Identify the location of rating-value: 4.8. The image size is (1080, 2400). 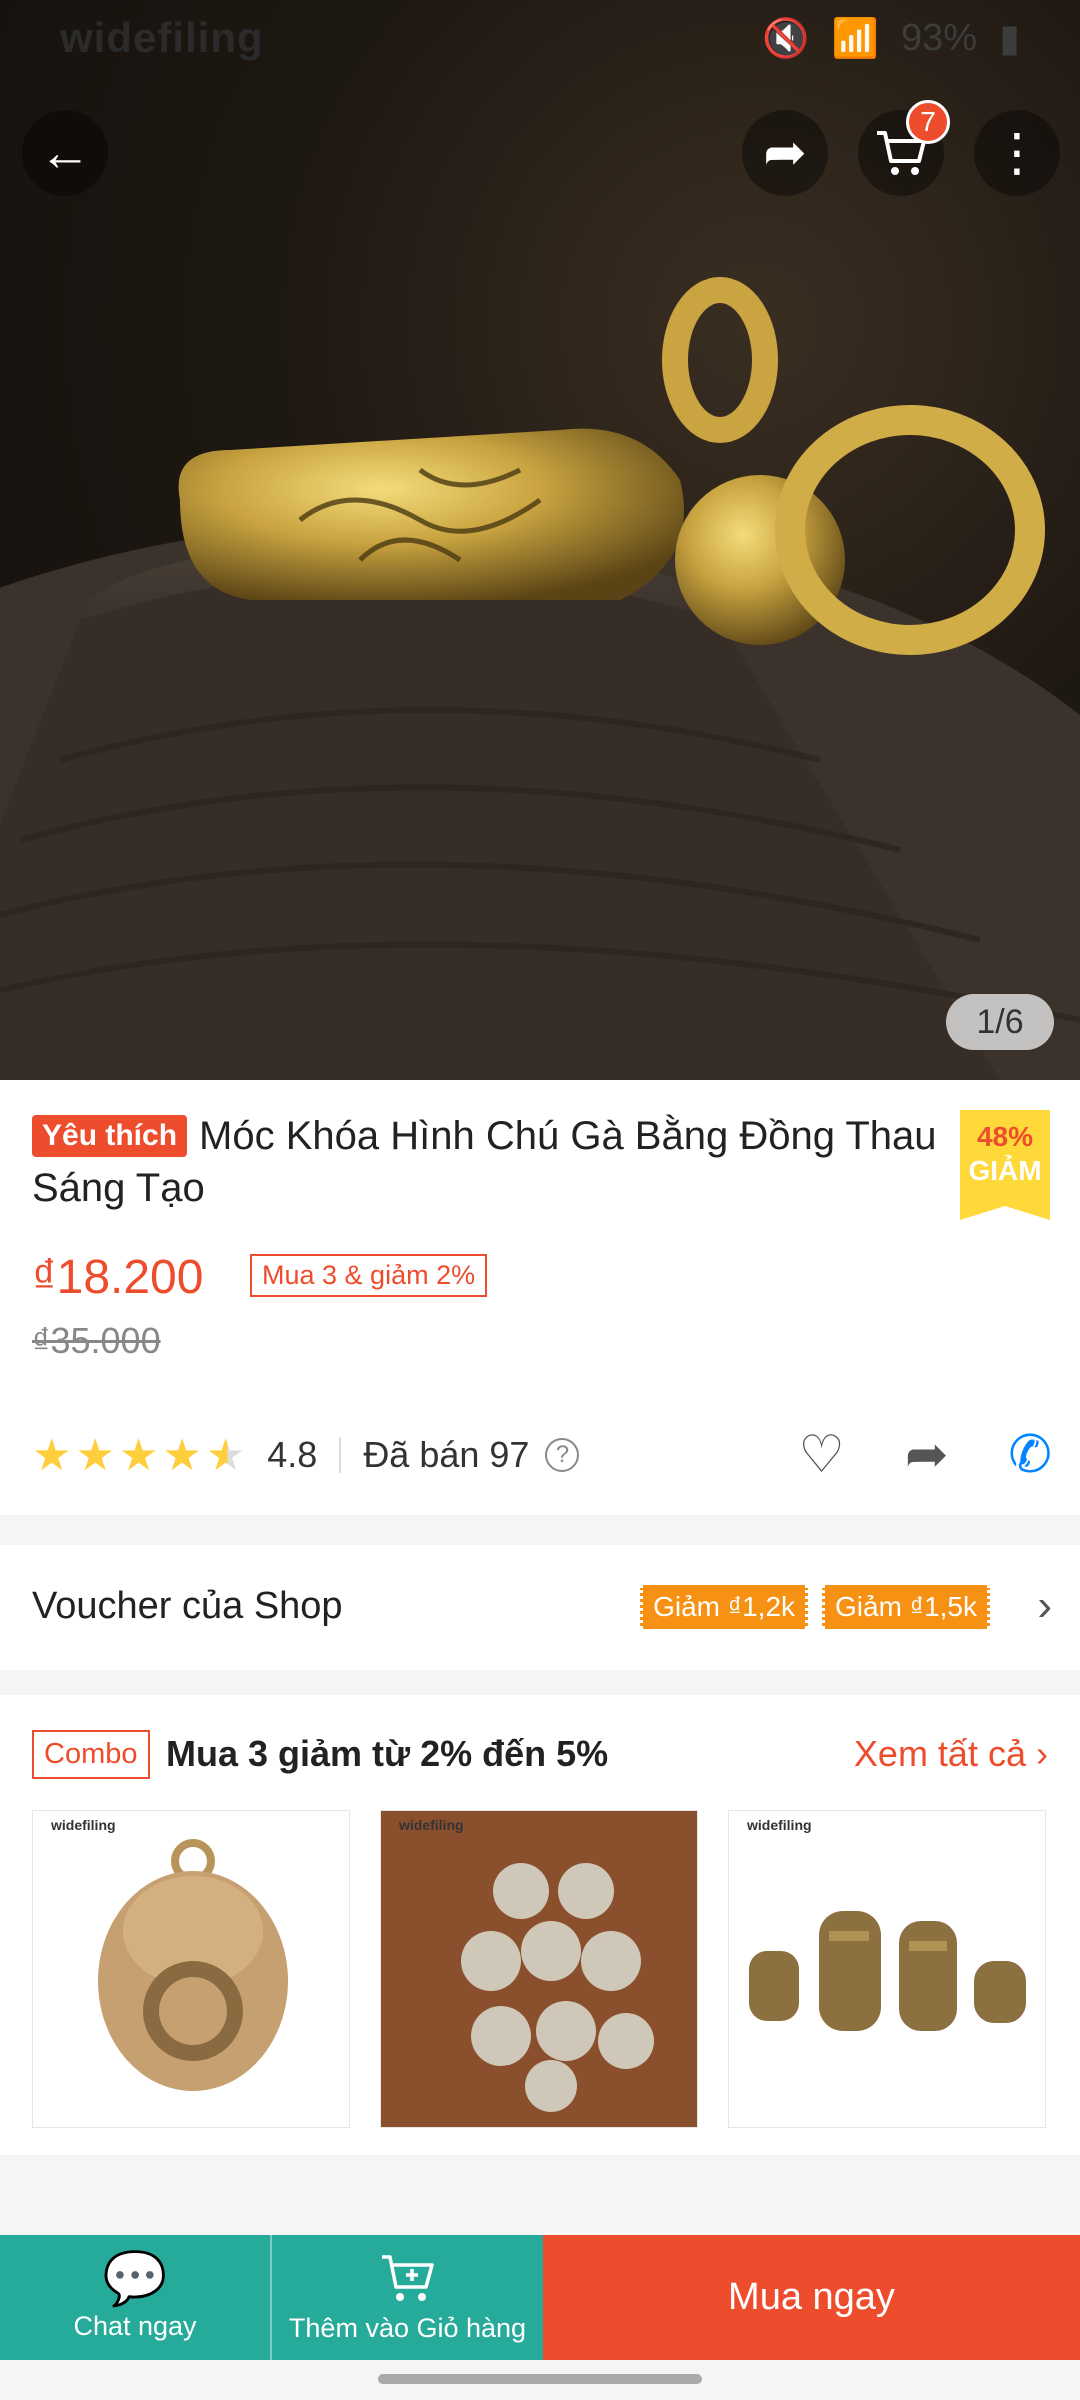
(292, 1454).